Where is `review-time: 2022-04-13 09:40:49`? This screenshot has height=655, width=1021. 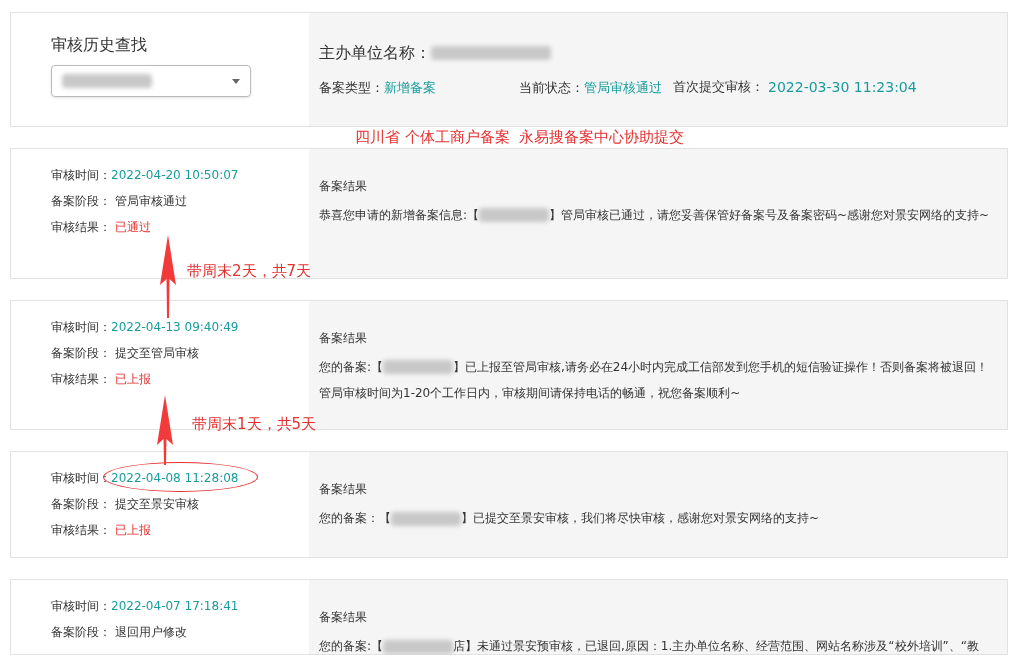 review-time: 2022-04-13 09:40:49 is located at coordinates (175, 326).